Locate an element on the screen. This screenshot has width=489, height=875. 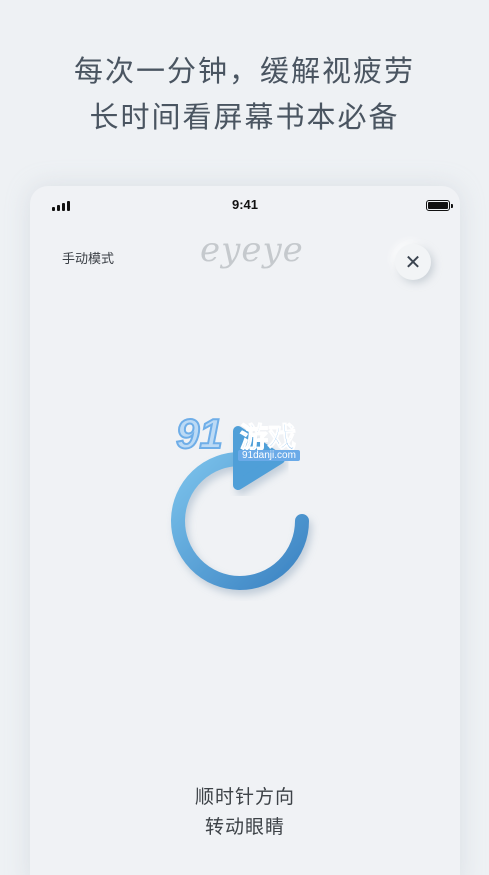
promo-headline: 每次一分钟，缓解视疲劳 长时间看屏幕书本必备 is located at coordinates (244, 94).